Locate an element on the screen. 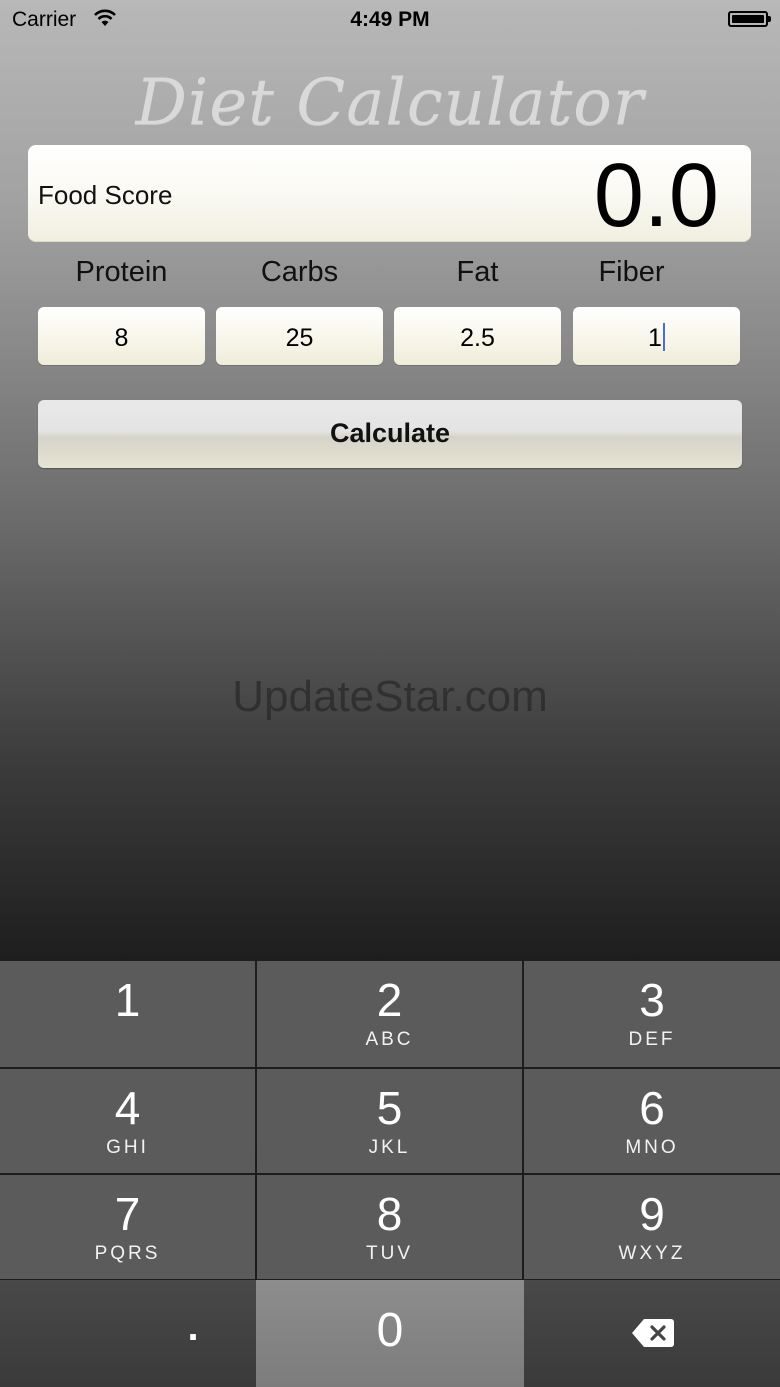 This screenshot has width=780, height=1387. key-0-digit: 0 is located at coordinates (390, 1330).